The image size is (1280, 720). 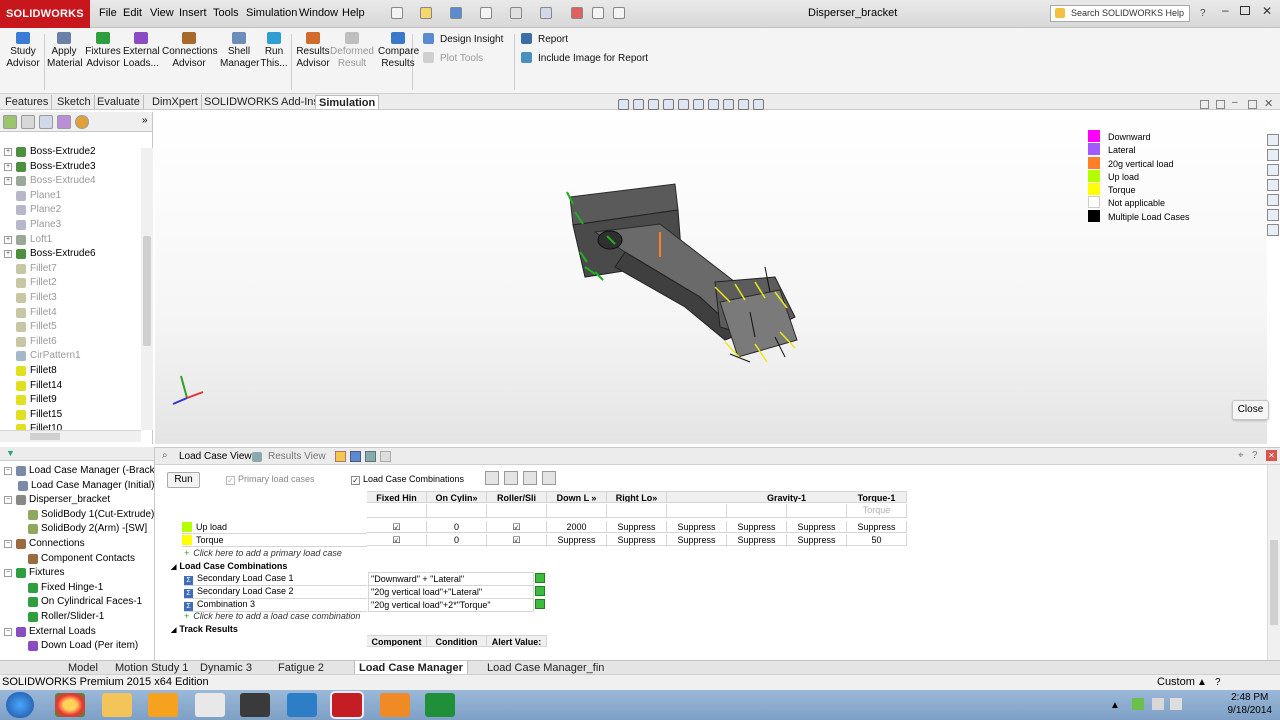 I want to click on camtasia-icon, so click(x=440, y=705).